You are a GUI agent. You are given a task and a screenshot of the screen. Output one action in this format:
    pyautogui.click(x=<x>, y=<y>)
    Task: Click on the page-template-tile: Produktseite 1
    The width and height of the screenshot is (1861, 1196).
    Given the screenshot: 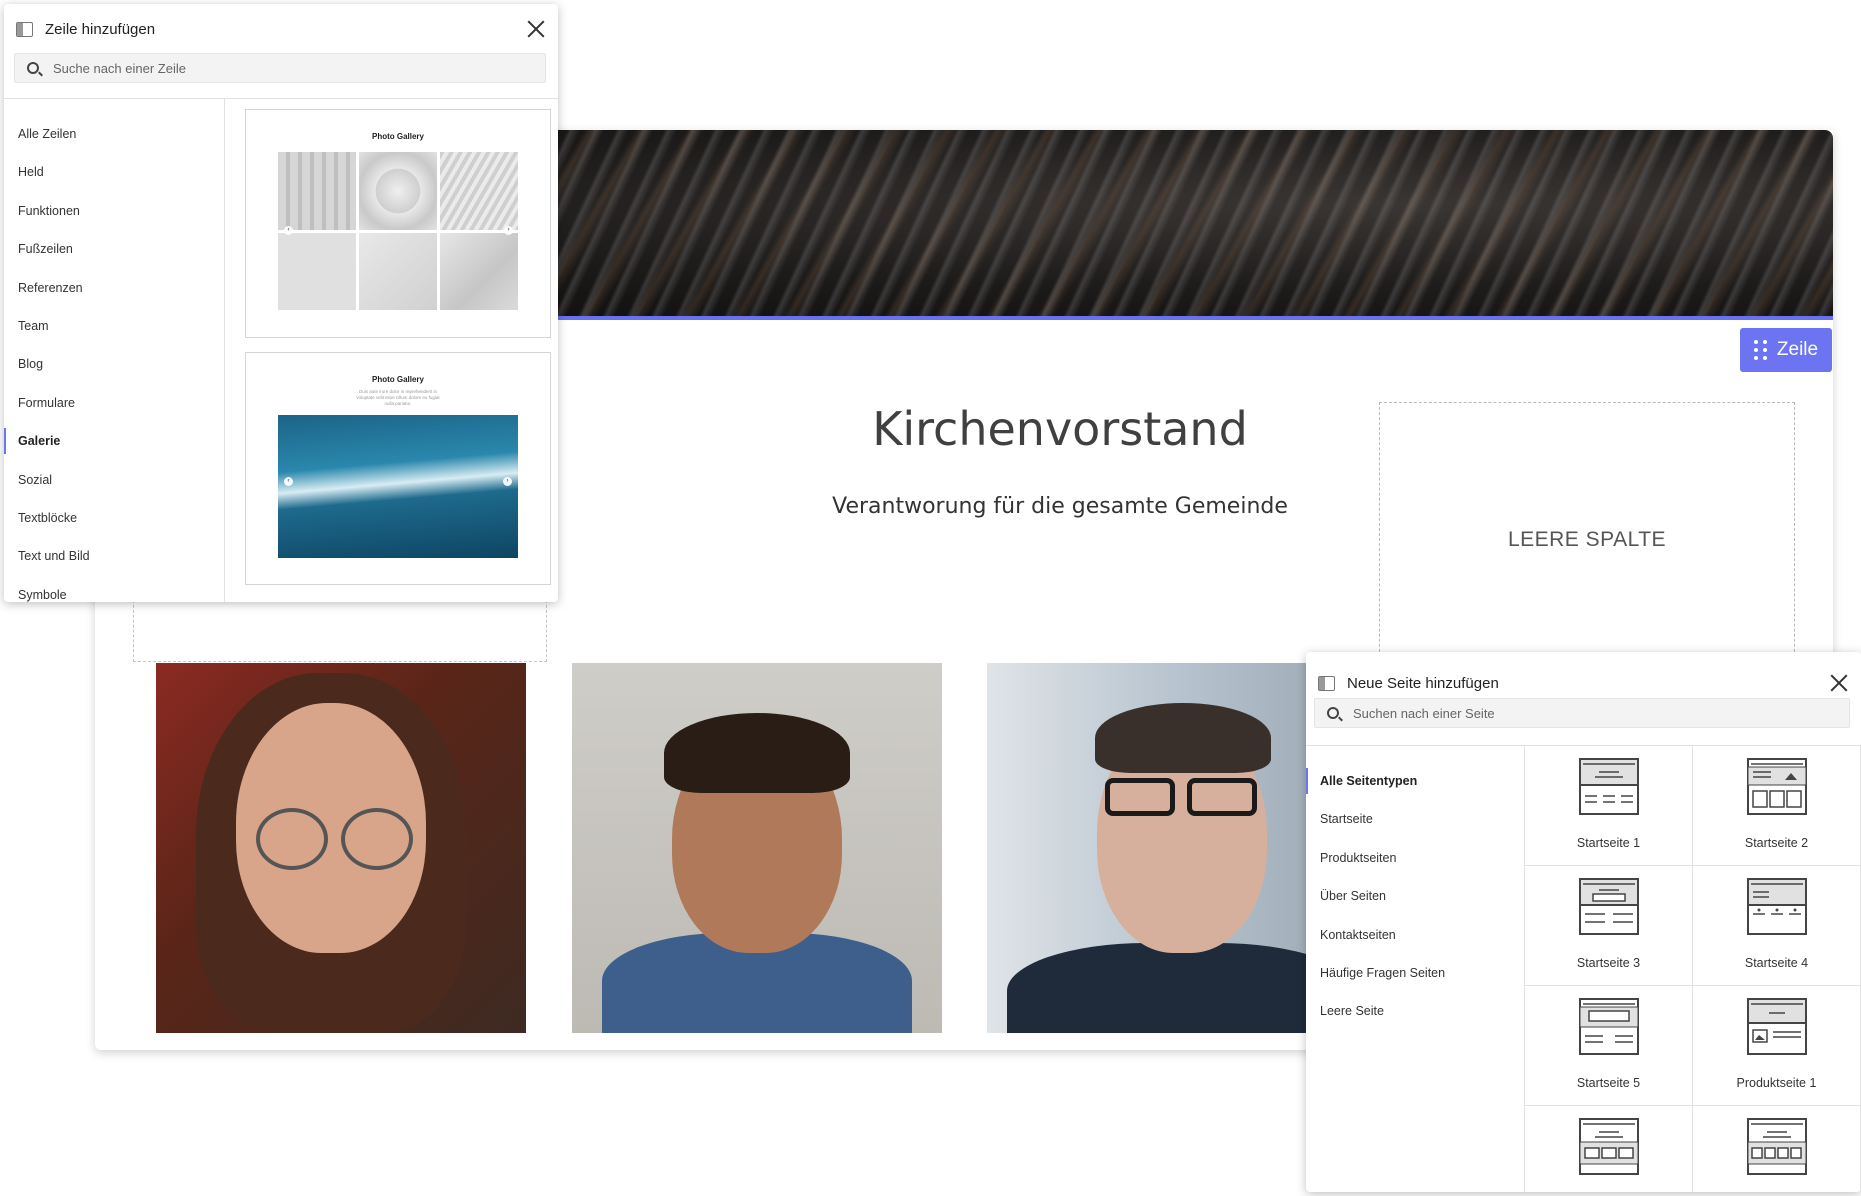 What is the action you would take?
    pyautogui.click(x=1777, y=1046)
    